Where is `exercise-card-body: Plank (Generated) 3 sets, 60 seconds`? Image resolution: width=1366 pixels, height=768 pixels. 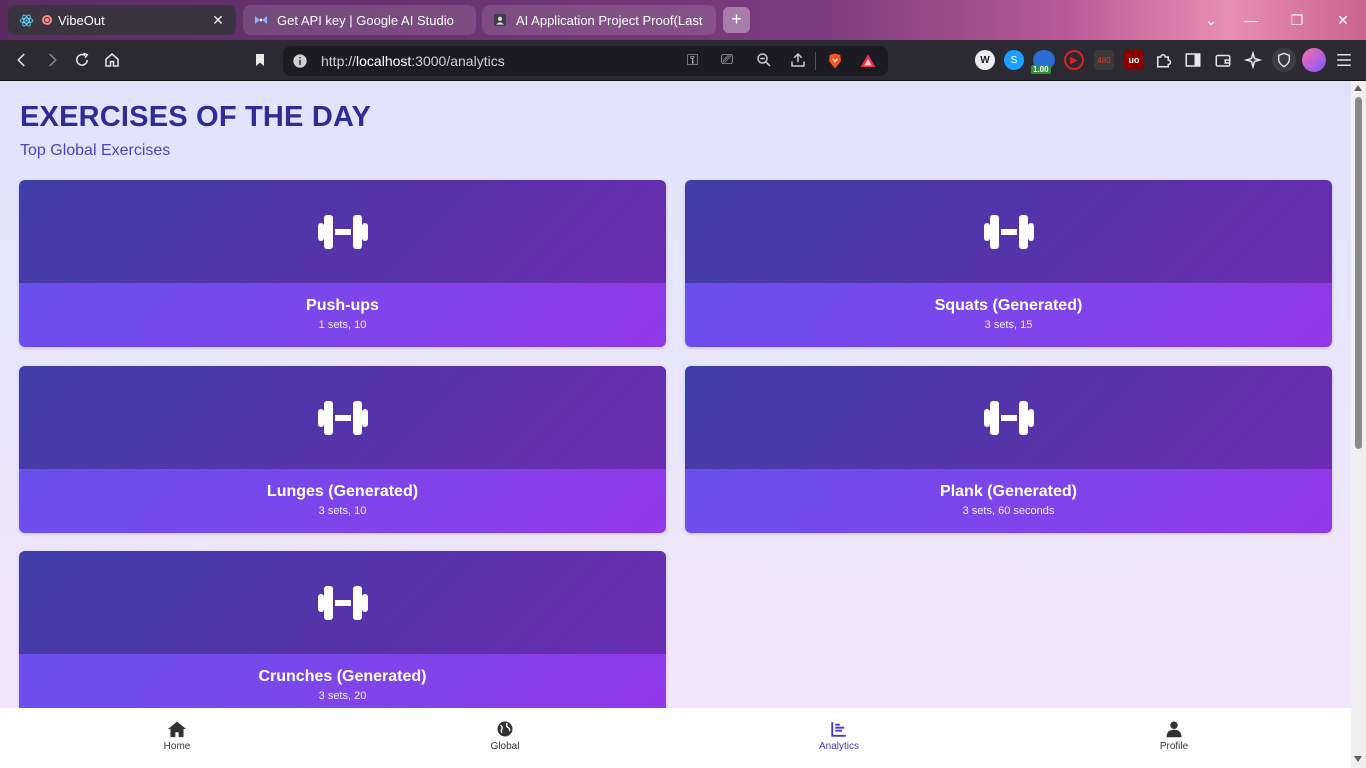
exercise-card-body: Plank (Generated) 3 sets, 60 seconds is located at coordinates (1008, 501).